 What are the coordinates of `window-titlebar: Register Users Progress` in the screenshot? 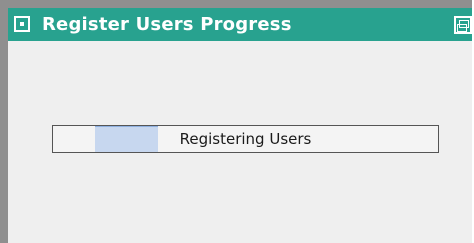 It's located at (240, 24).